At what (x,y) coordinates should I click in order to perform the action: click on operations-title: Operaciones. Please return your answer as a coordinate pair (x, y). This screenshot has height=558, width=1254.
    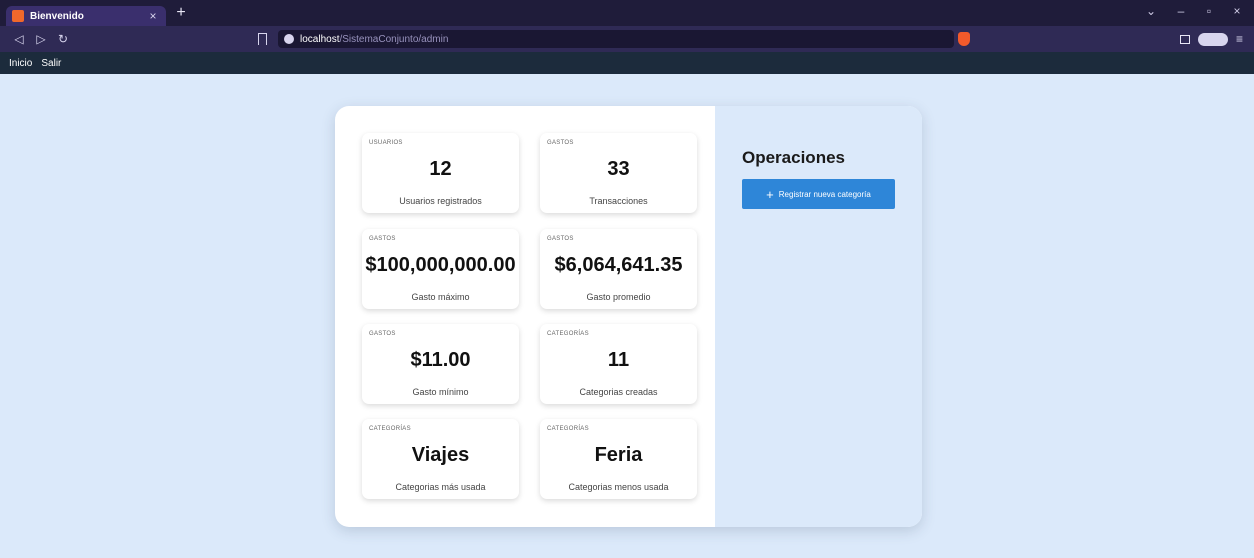
    Looking at the image, I should click on (793, 157).